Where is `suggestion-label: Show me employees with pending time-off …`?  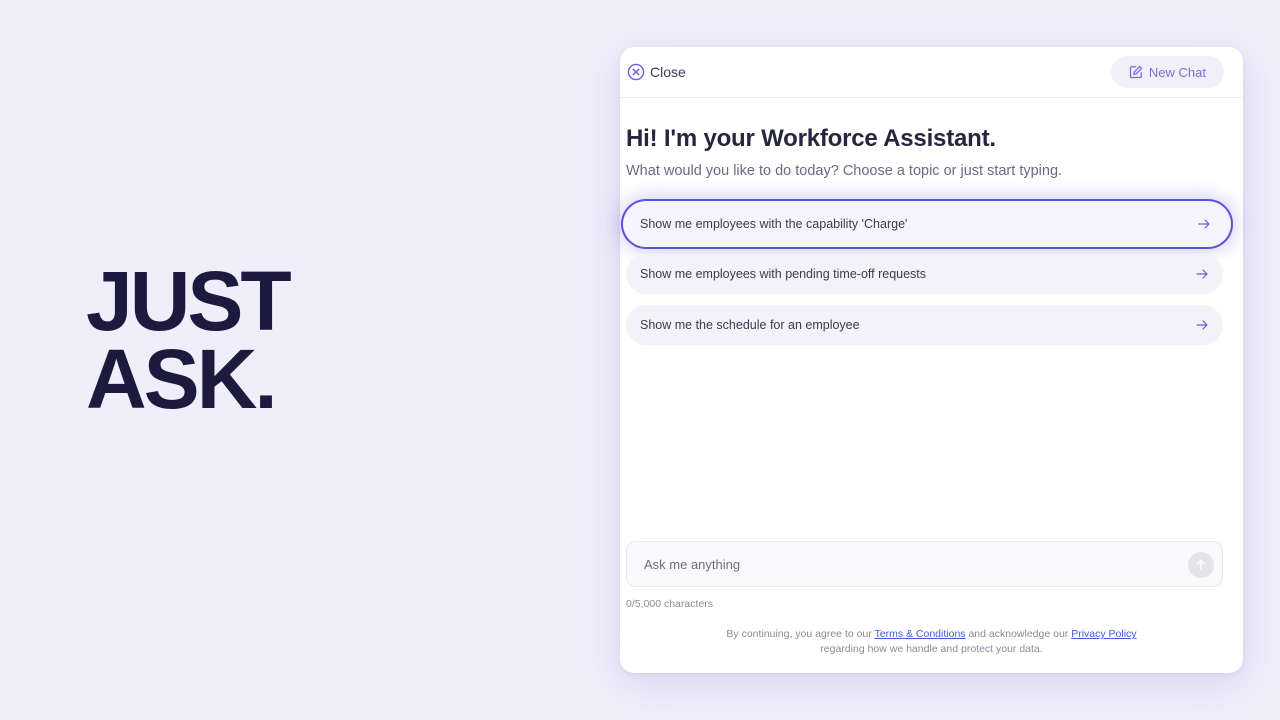
suggestion-label: Show me employees with pending time-off … is located at coordinates (783, 274).